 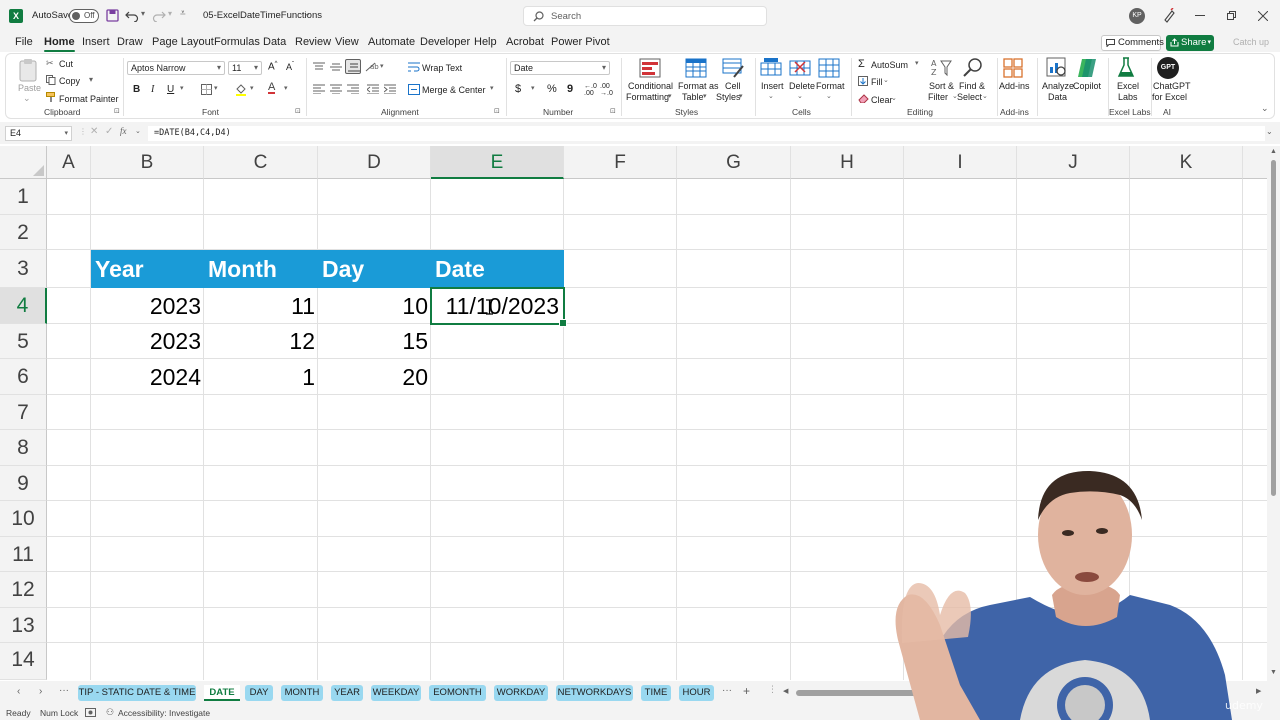 I want to click on find-select-dropdown-icon: ⌄, so click(x=985, y=96).